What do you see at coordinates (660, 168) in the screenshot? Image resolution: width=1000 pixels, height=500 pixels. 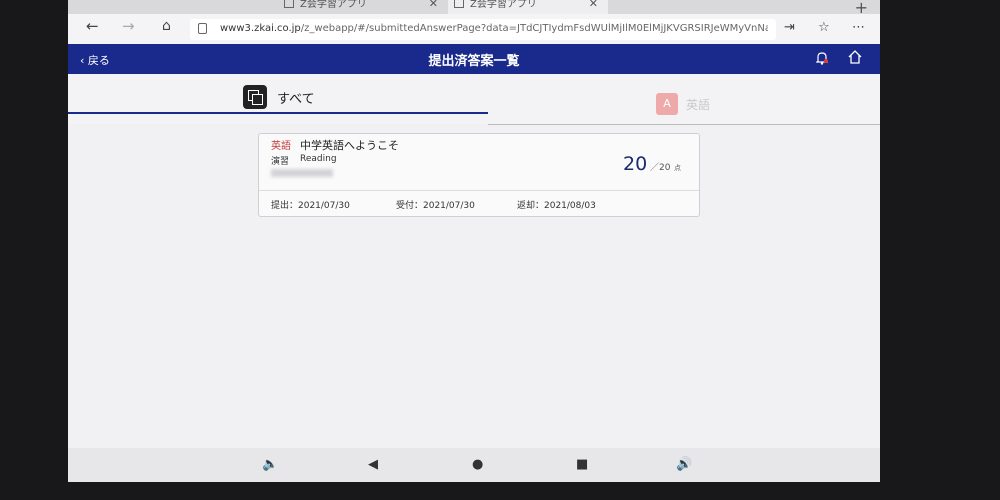 I see `score-max: ／20` at bounding box center [660, 168].